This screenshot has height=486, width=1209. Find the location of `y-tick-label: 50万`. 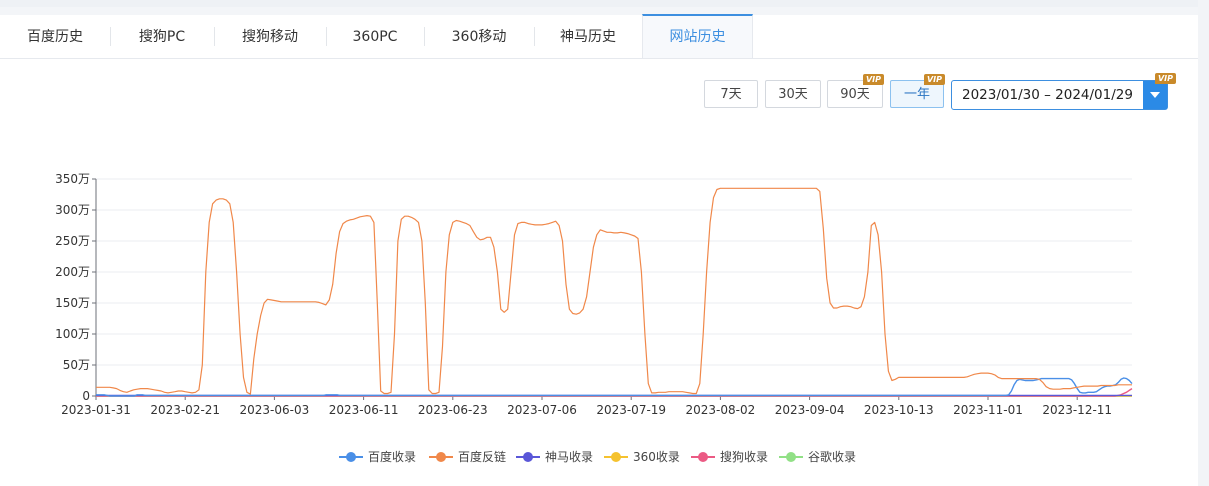

y-tick-label: 50万 is located at coordinates (76, 365).